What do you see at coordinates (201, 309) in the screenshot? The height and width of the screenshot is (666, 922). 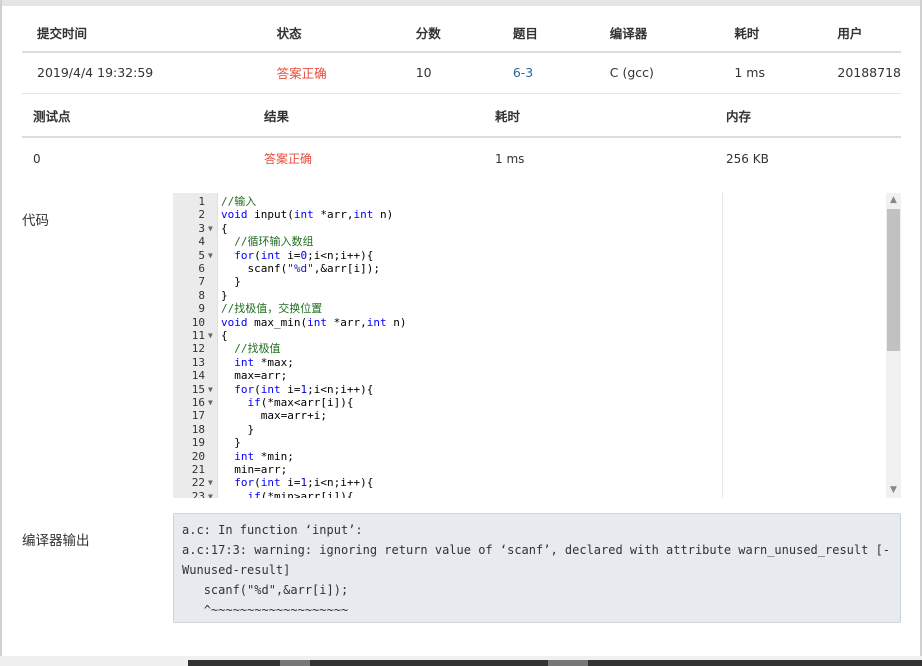 I see `line-number: 9` at bounding box center [201, 309].